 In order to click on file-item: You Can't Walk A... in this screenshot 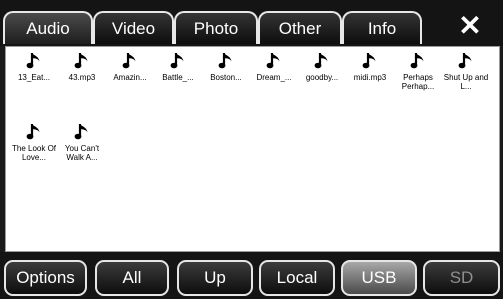, I will do `click(82, 157)`.